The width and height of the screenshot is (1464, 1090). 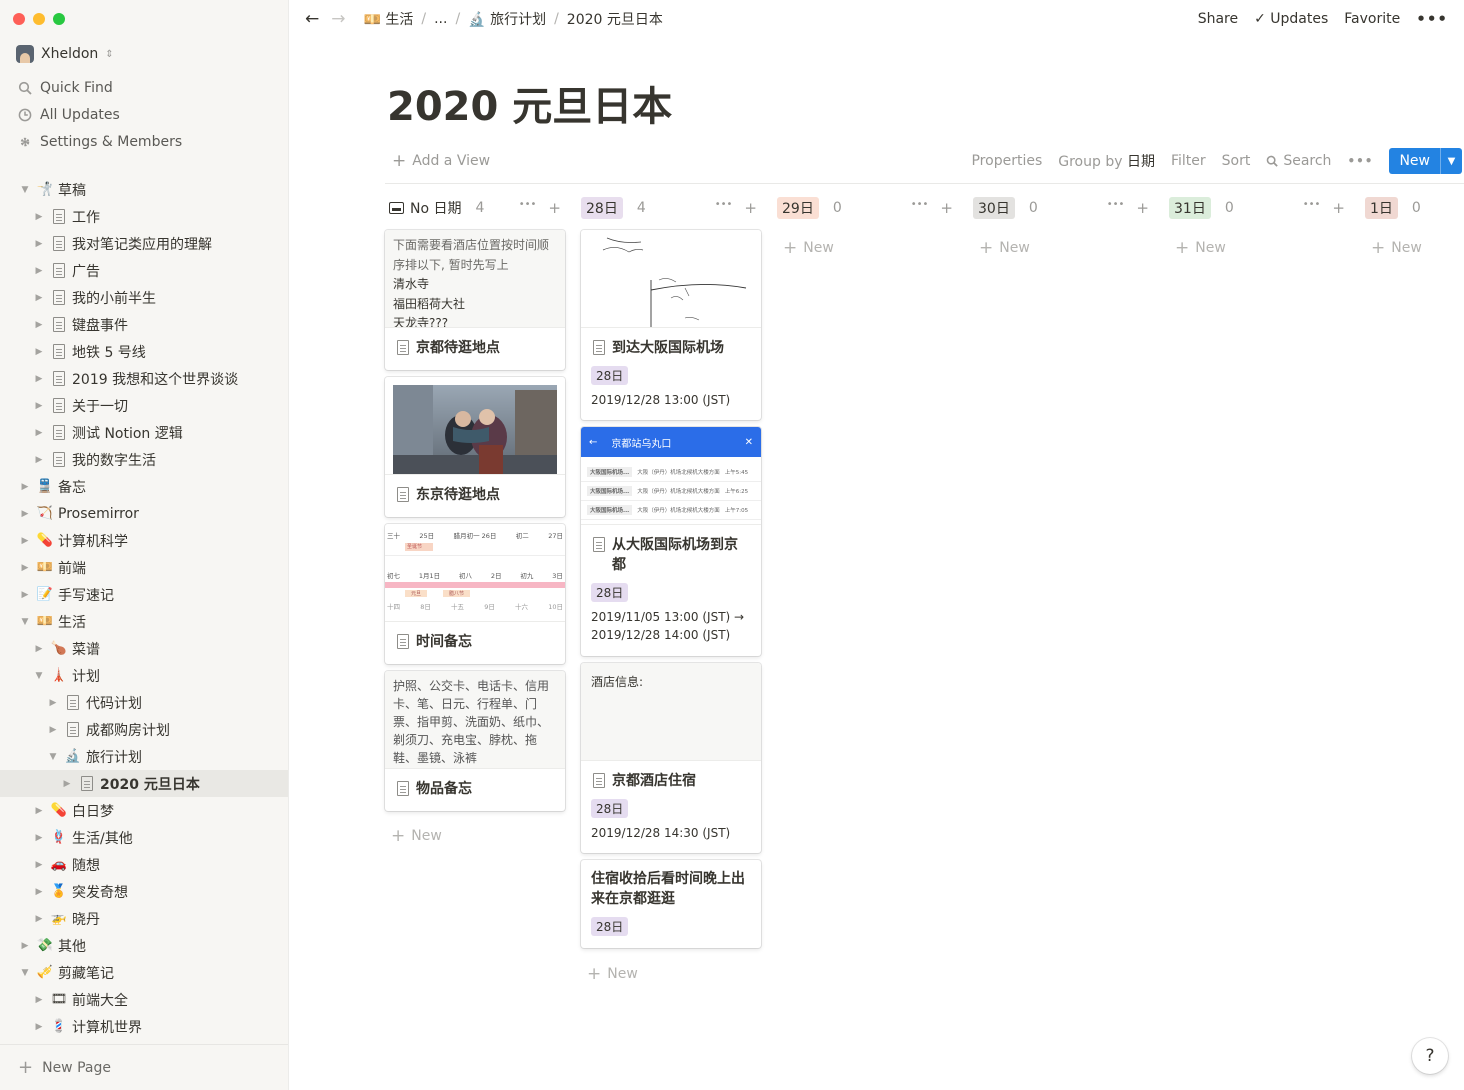 What do you see at coordinates (1188, 161) in the screenshot?
I see `filter-button: Filter` at bounding box center [1188, 161].